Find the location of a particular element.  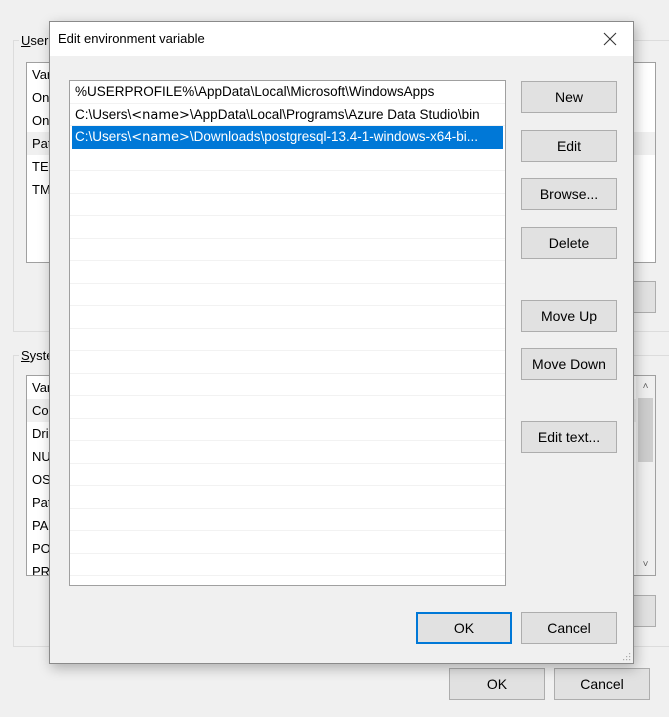

dialog-titlebar: Edit environment variable is located at coordinates (341, 39).